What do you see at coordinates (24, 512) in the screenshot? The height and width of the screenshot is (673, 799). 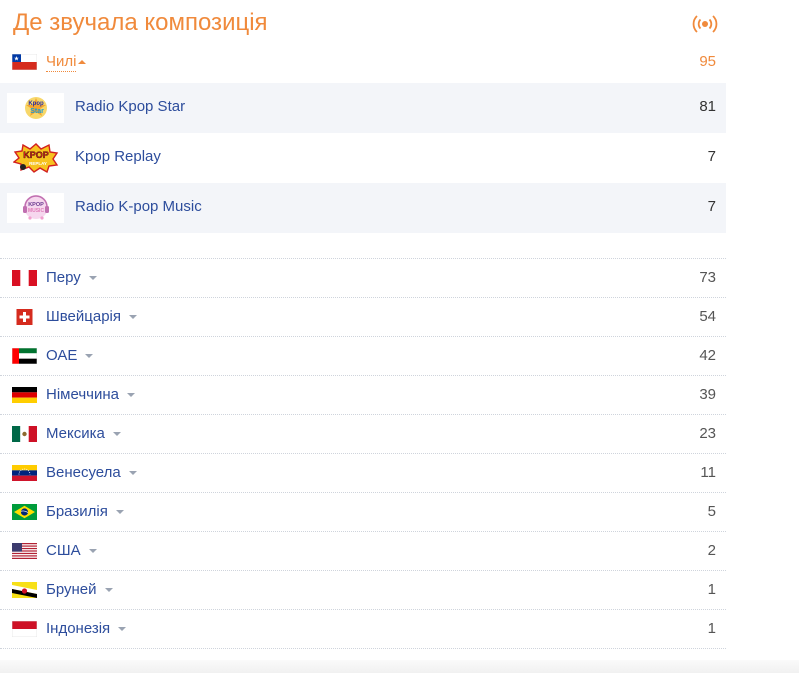 I see `brazil-flag-icon` at bounding box center [24, 512].